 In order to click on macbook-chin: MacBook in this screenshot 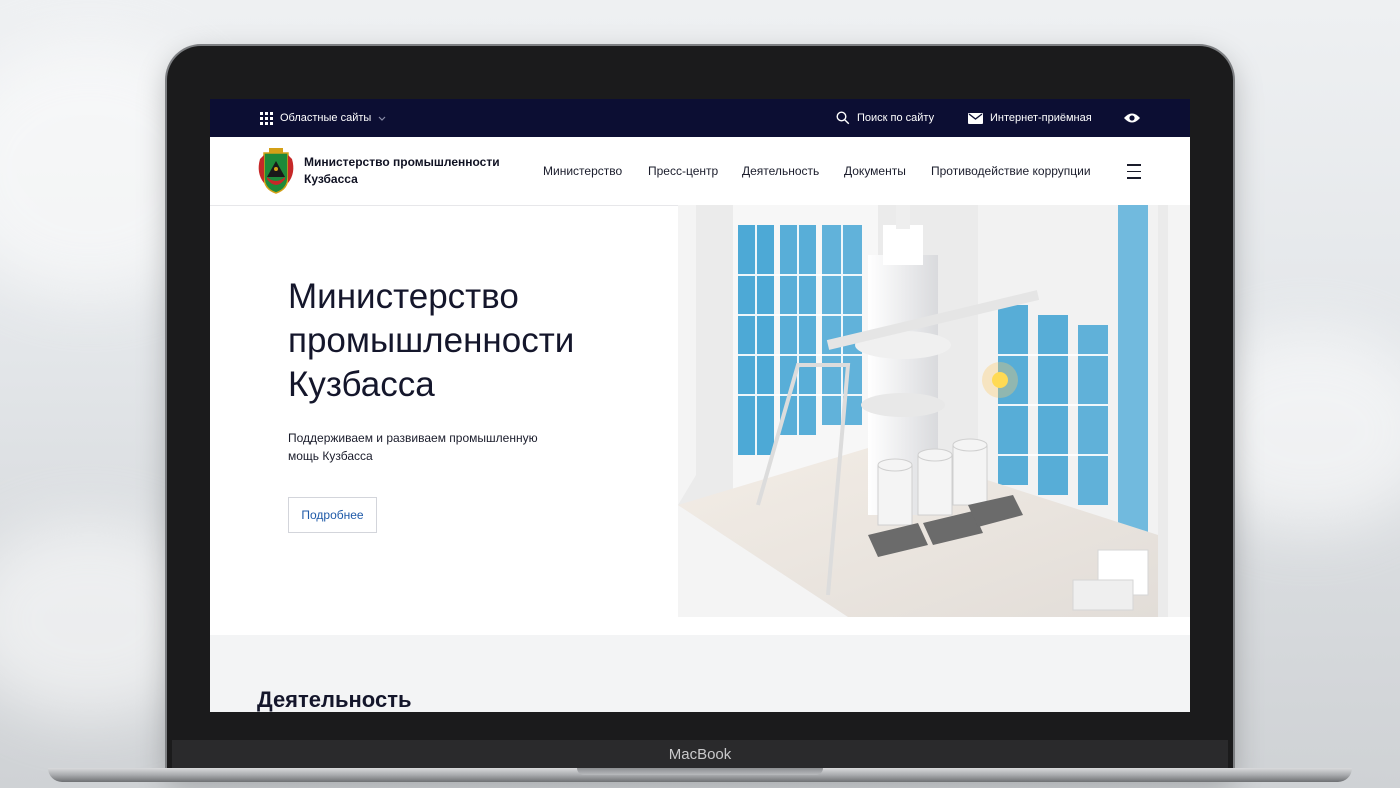, I will do `click(700, 755)`.